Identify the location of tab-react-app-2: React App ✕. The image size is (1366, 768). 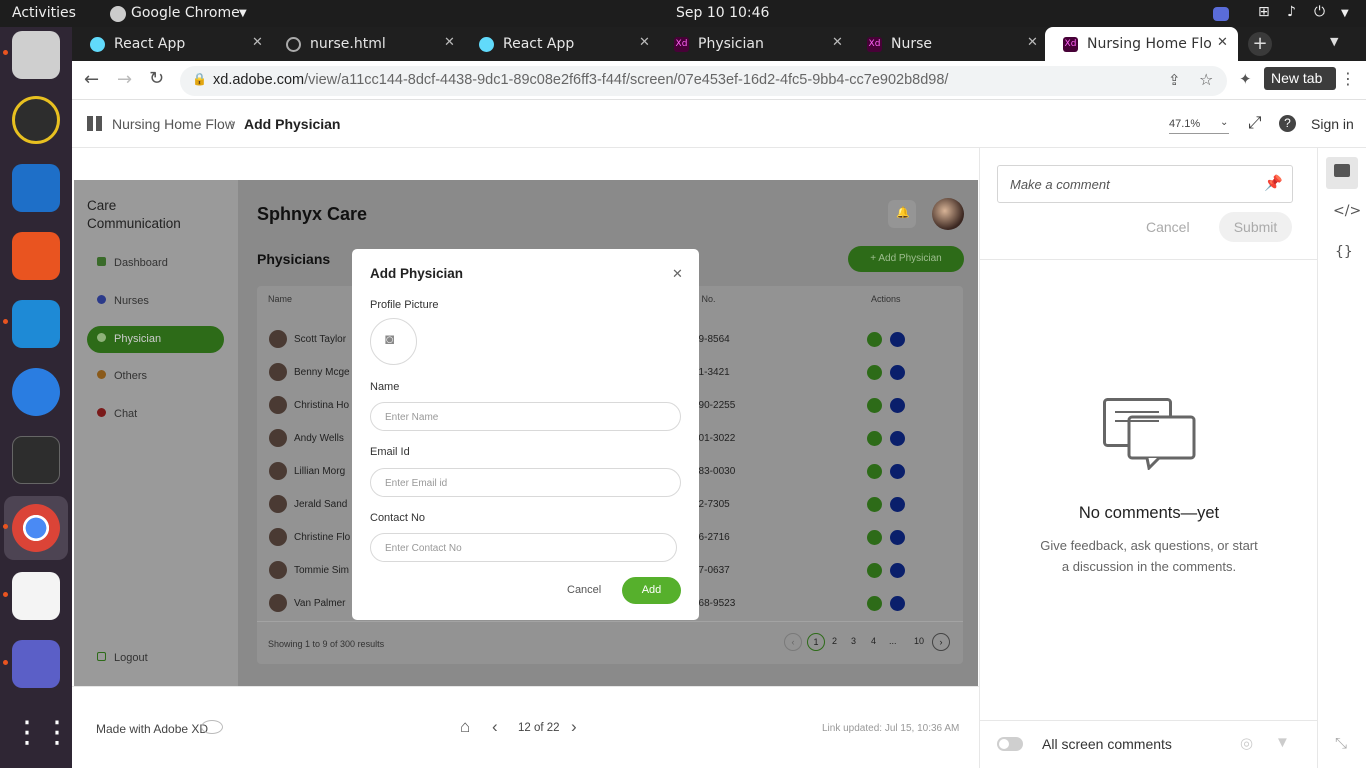
(558, 44).